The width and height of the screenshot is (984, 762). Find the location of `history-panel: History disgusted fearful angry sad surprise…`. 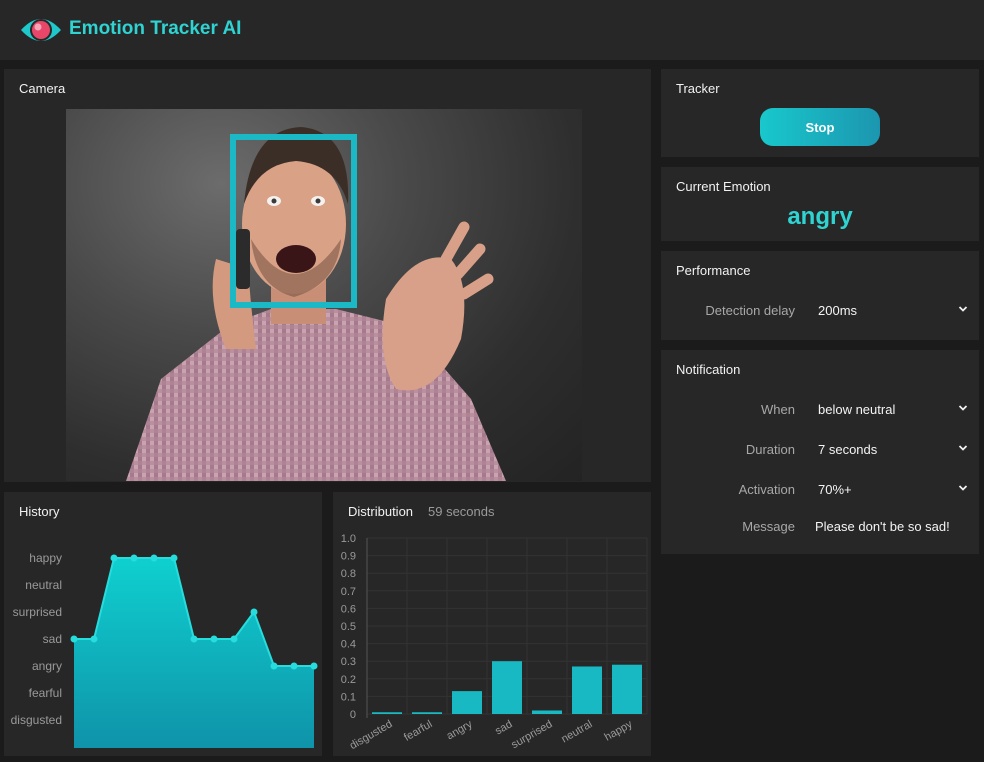

history-panel: History disgusted fearful angry sad surprise… is located at coordinates (163, 624).